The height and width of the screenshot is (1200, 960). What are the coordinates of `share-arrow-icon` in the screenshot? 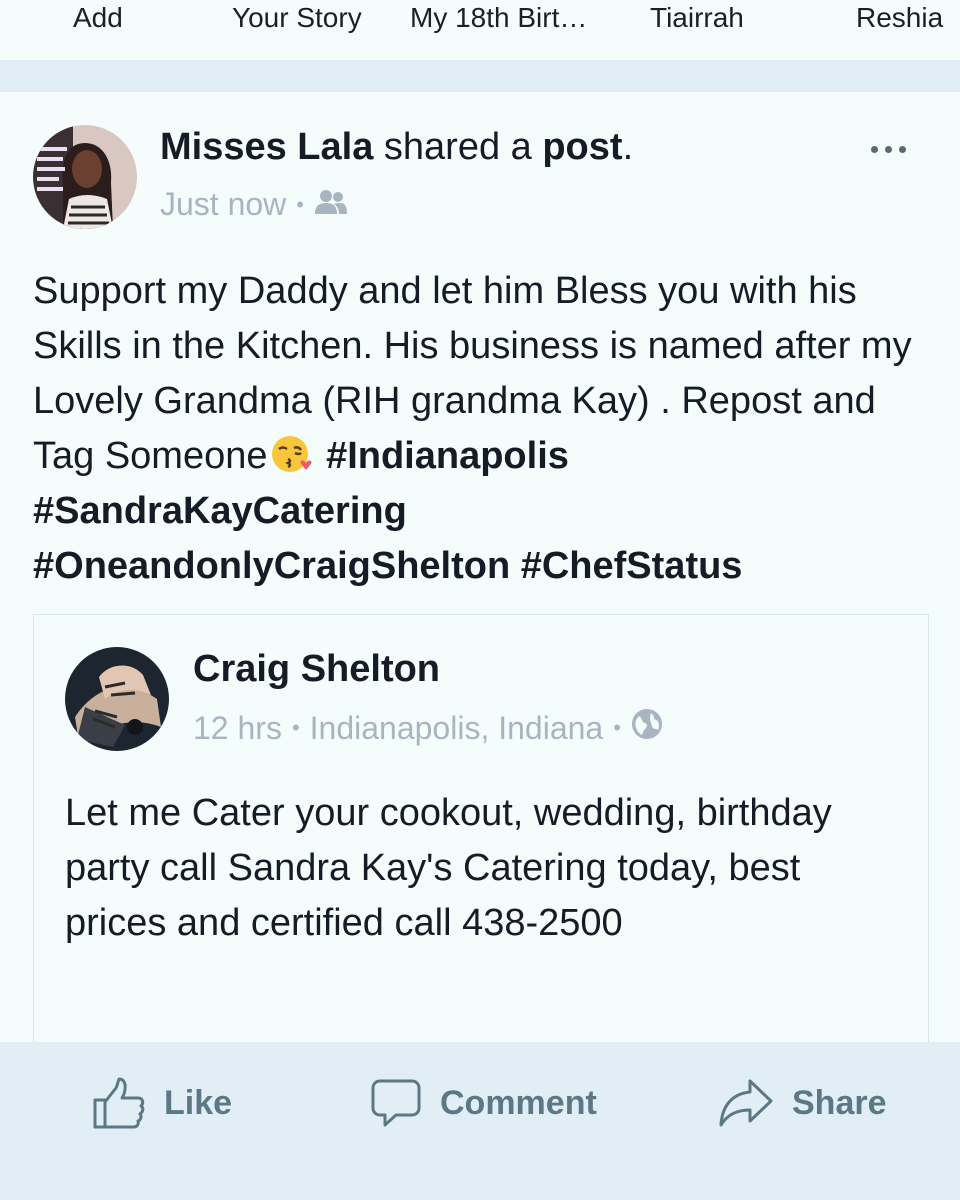 It's located at (746, 1103).